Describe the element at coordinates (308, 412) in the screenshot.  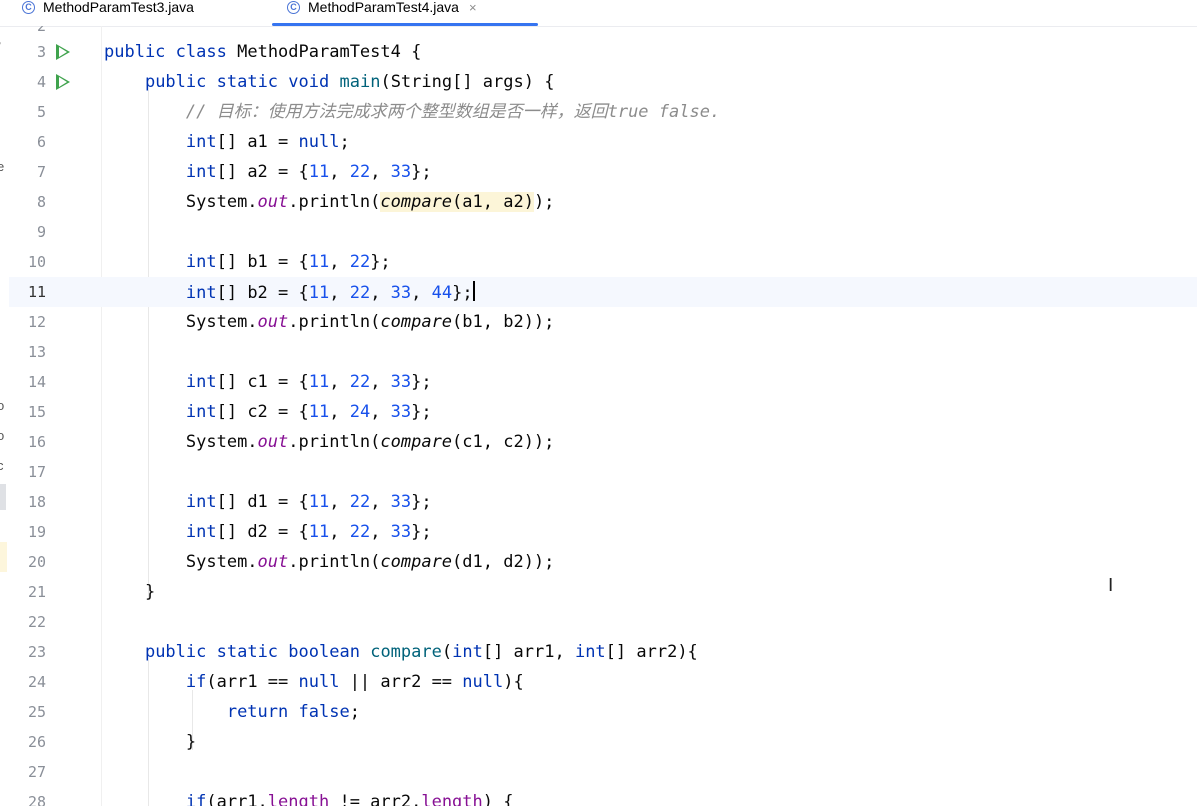
I see `code-text: int[] c2 = {11, 24, 33};` at that location.